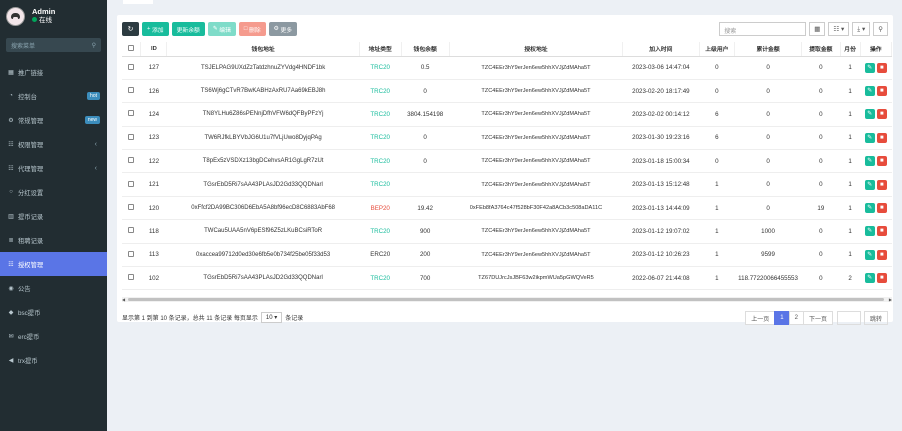 The width and height of the screenshot is (902, 431). I want to click on jump-button: 跳转, so click(875, 318).